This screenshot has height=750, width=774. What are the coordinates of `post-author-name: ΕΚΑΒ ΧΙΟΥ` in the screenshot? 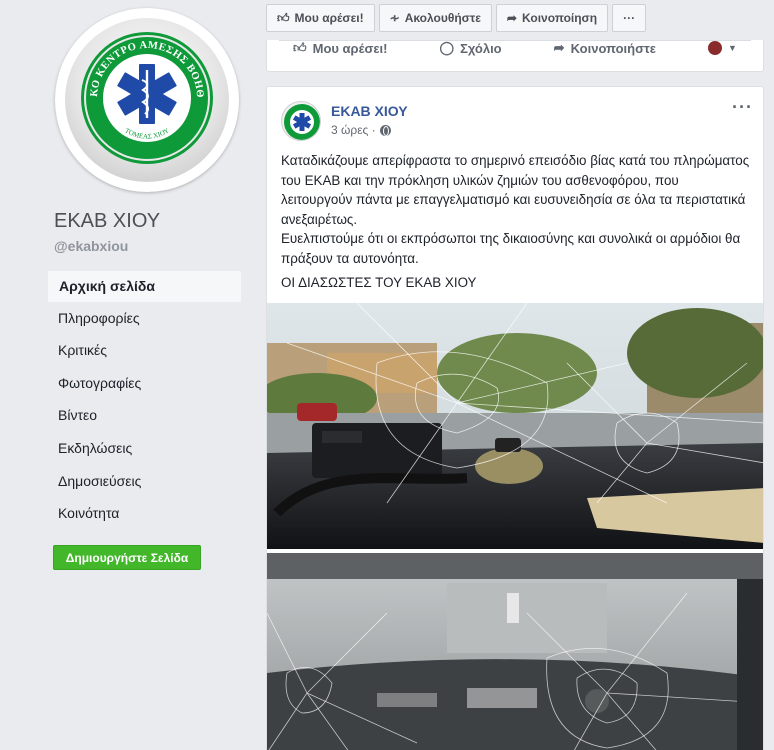 It's located at (369, 111).